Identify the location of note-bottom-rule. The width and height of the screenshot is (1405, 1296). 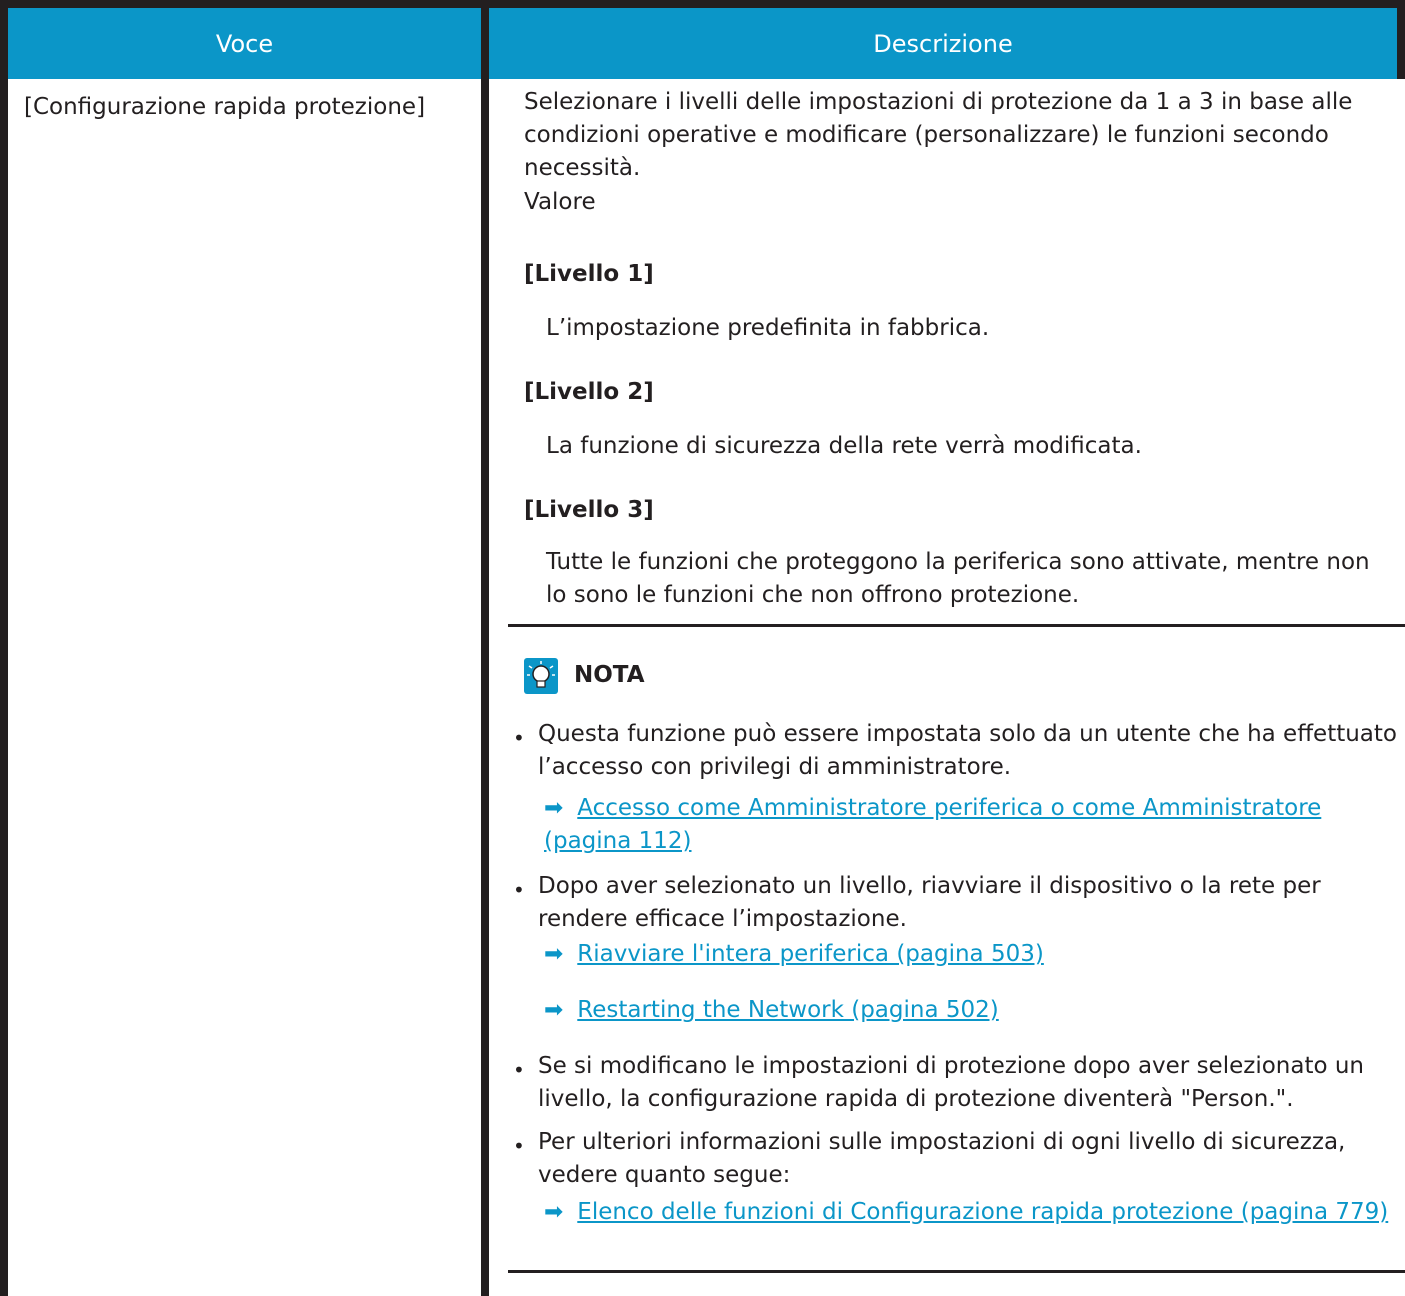
(956, 1271).